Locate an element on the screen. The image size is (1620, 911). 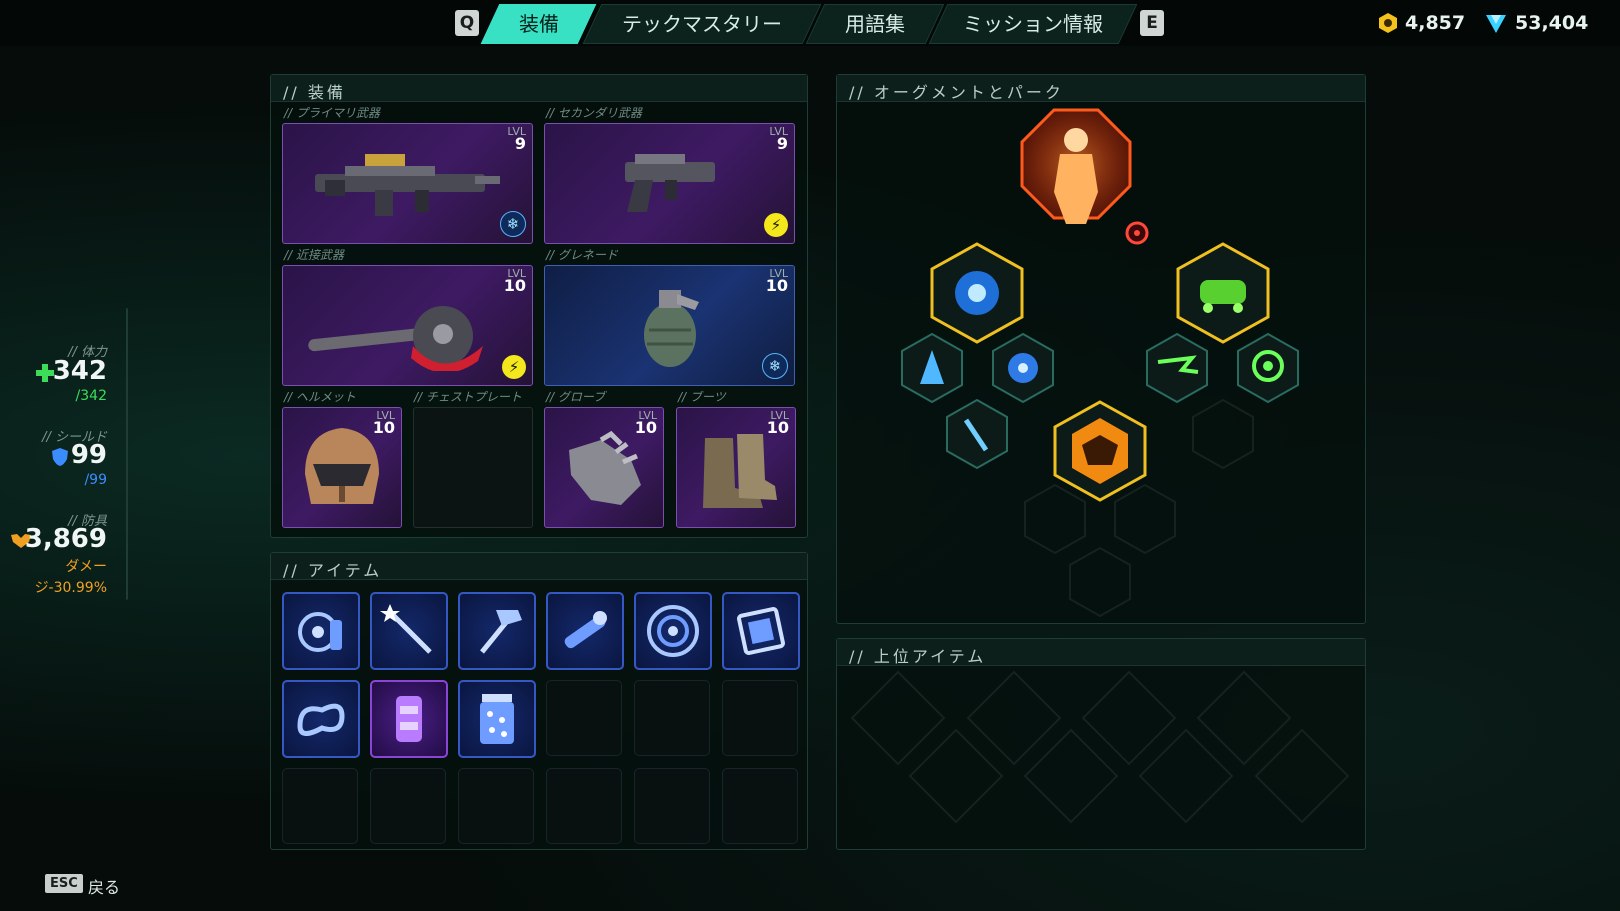
hero-figure-icon is located at coordinates (1076, 140).